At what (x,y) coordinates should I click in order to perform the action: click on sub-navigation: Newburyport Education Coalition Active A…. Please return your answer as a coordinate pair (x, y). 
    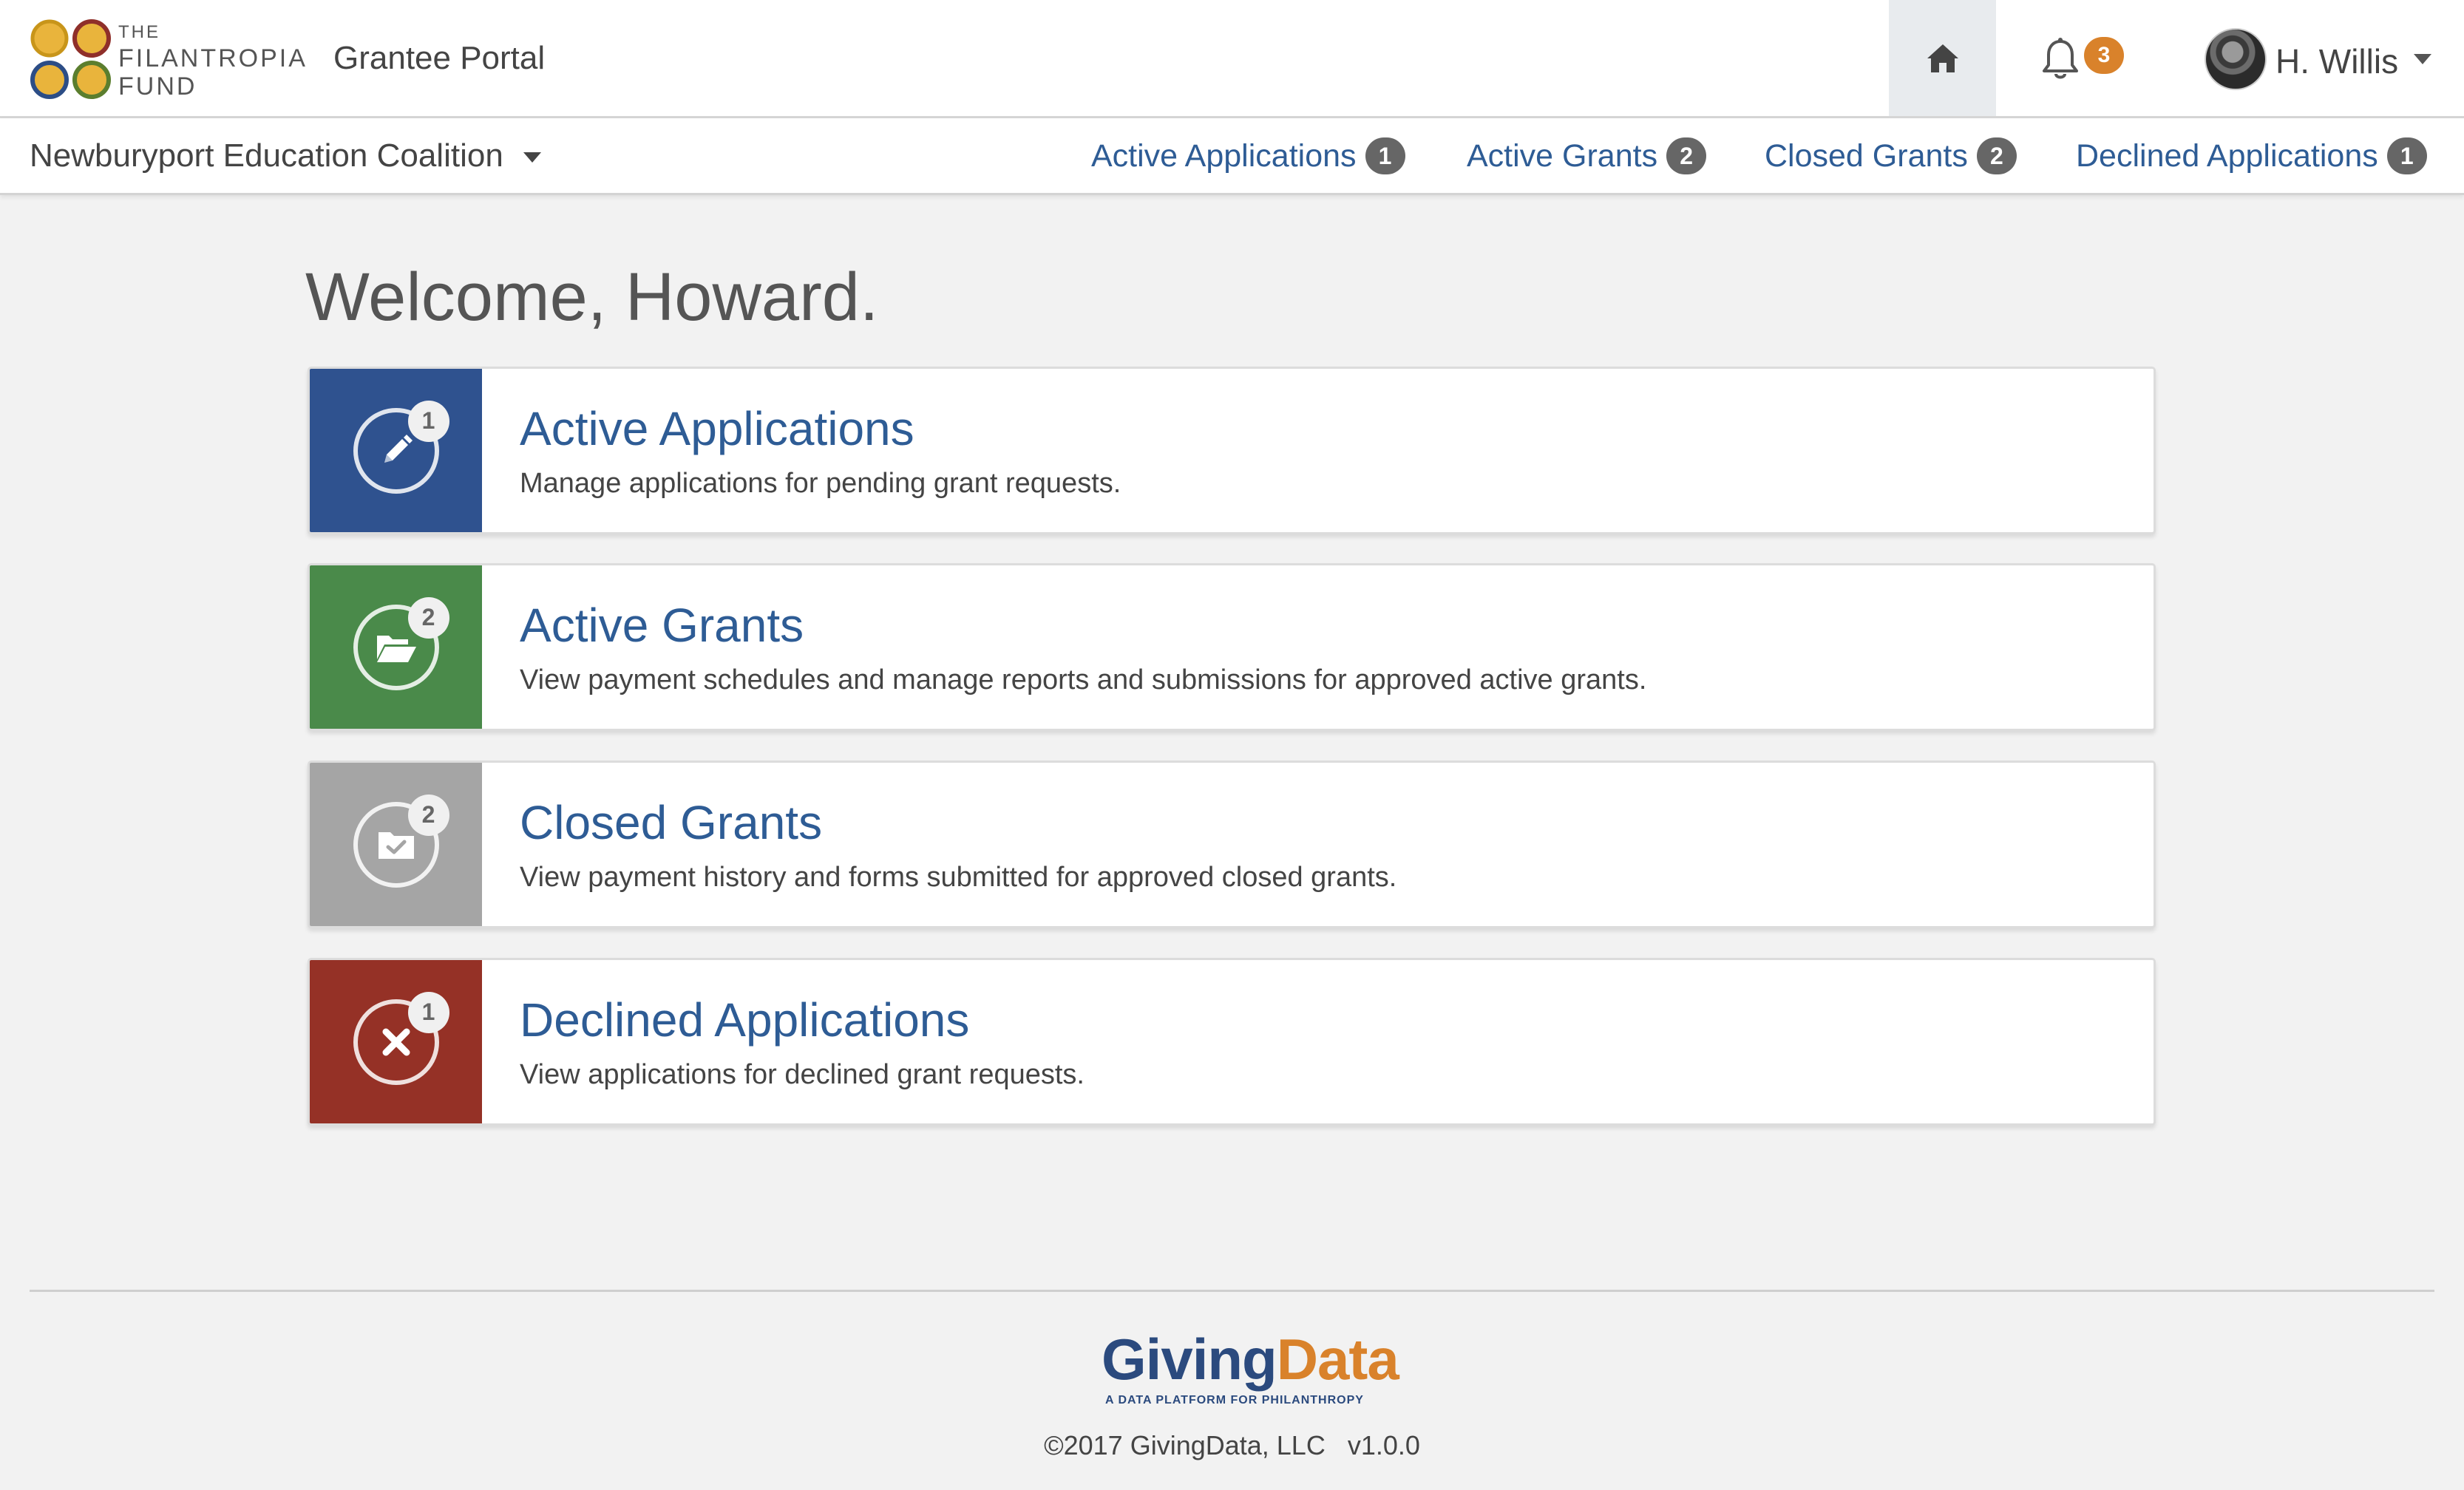
    Looking at the image, I should click on (1232, 157).